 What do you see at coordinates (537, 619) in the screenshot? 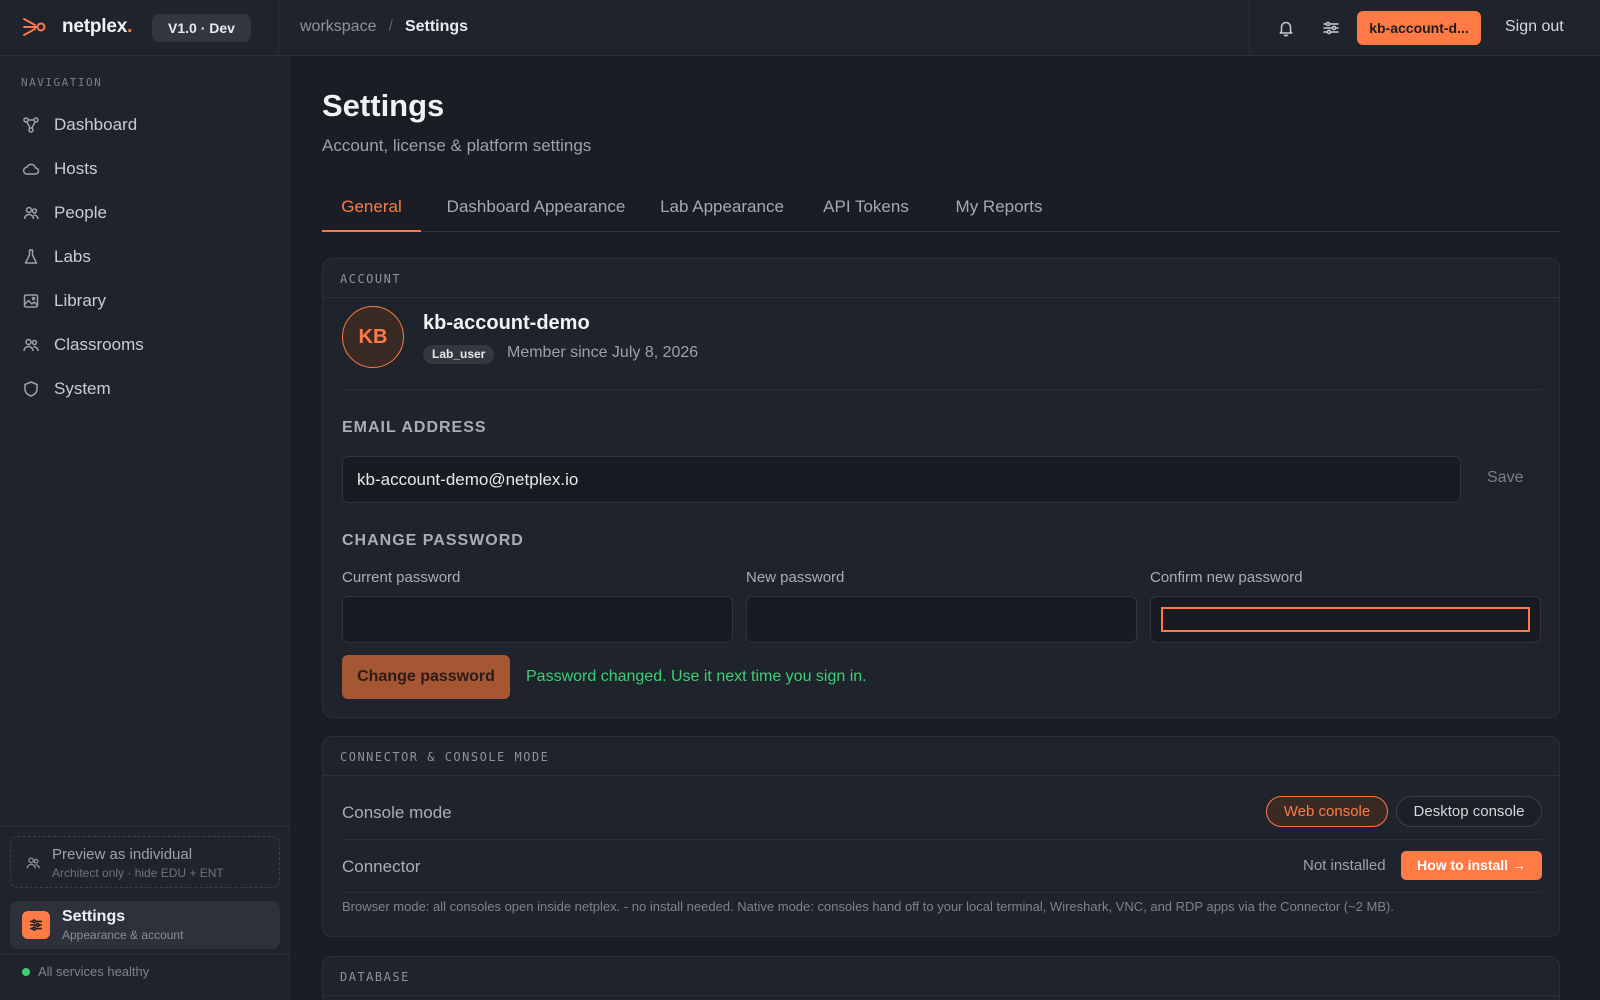
I see `current-password-field` at bounding box center [537, 619].